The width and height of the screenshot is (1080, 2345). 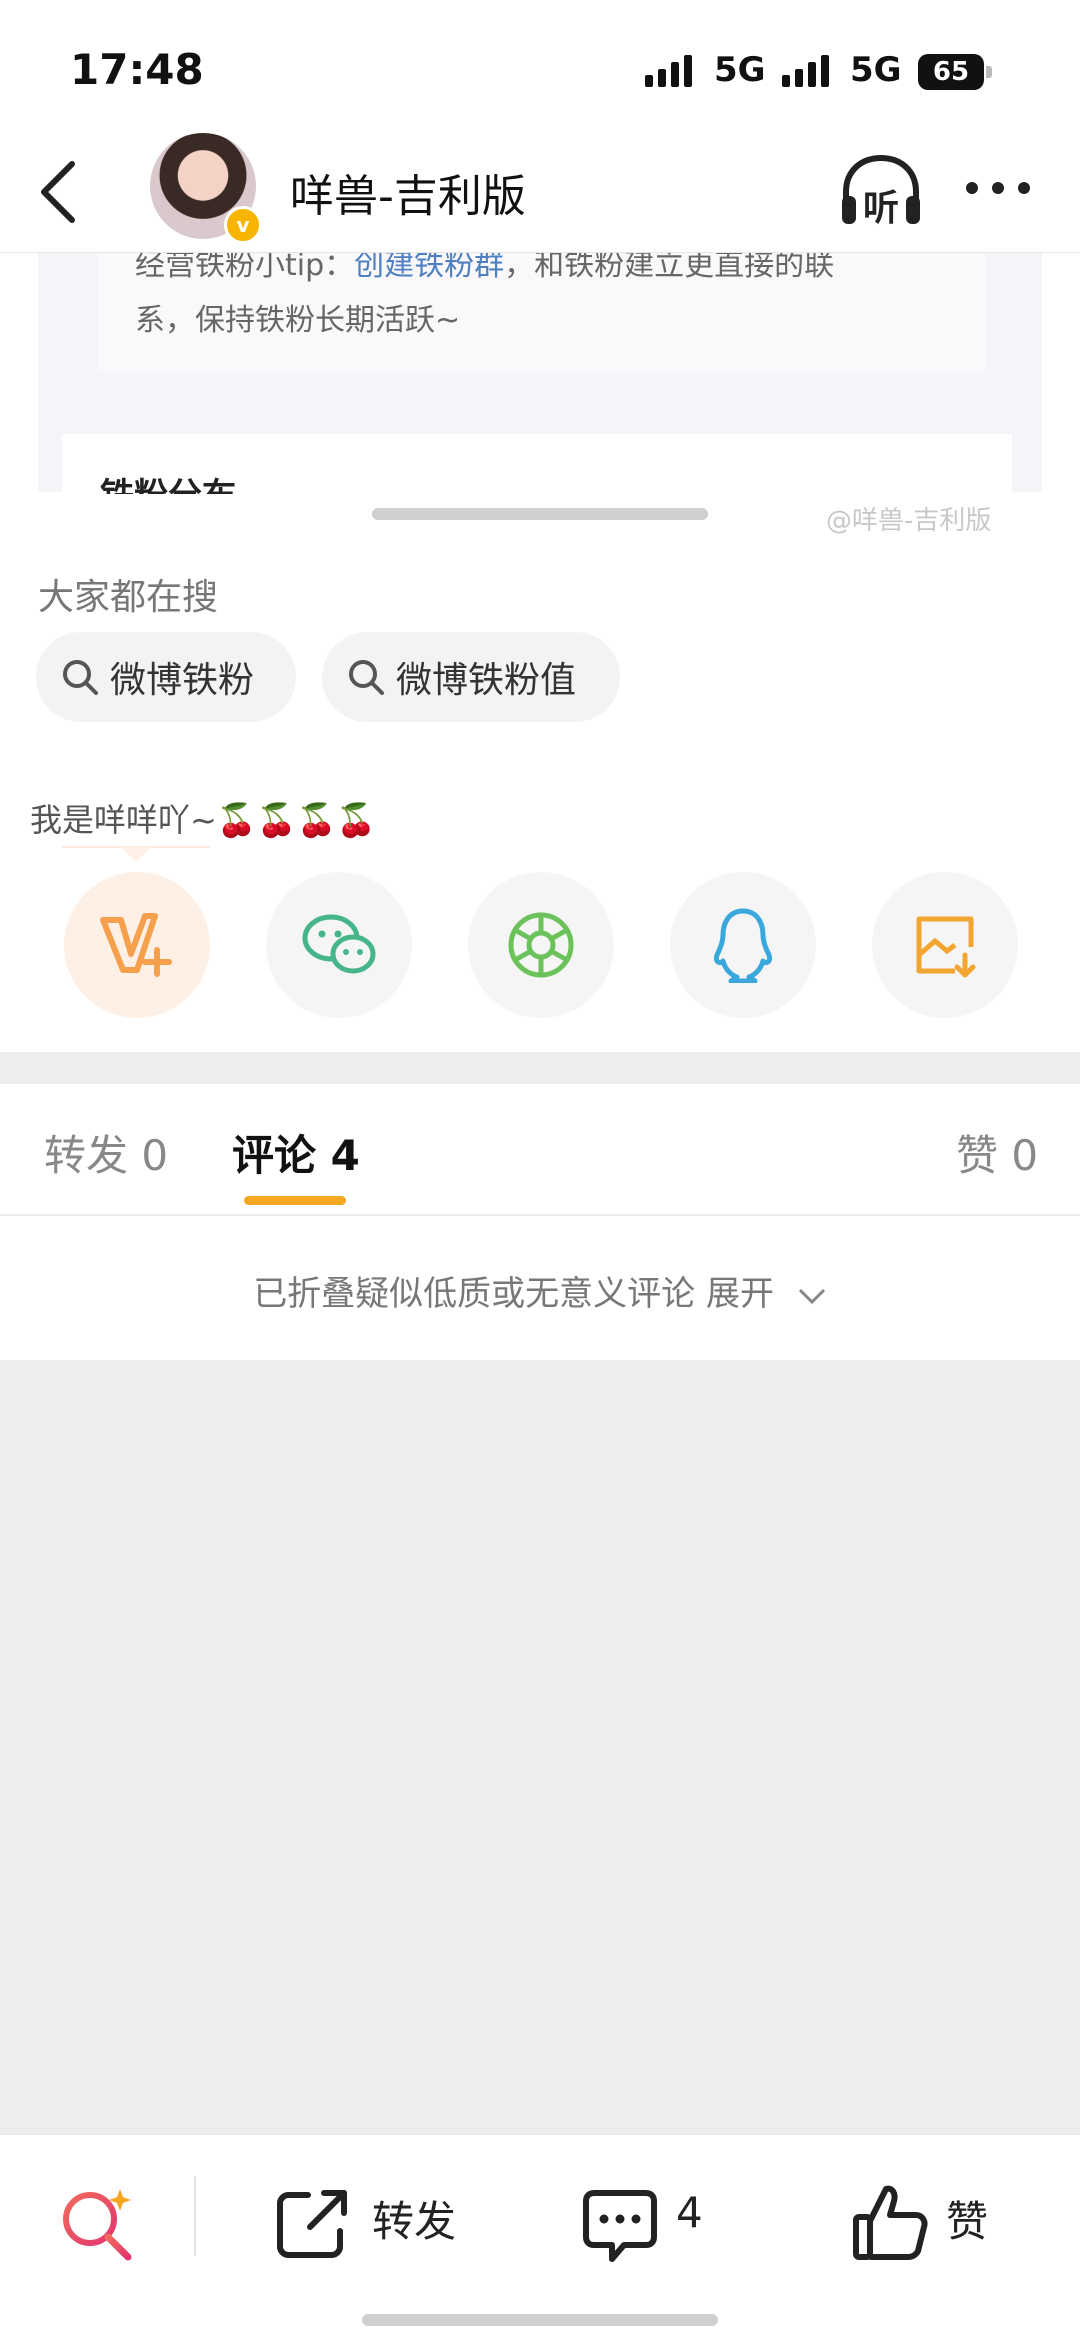 I want to click on wechat-icon, so click(x=339, y=944).